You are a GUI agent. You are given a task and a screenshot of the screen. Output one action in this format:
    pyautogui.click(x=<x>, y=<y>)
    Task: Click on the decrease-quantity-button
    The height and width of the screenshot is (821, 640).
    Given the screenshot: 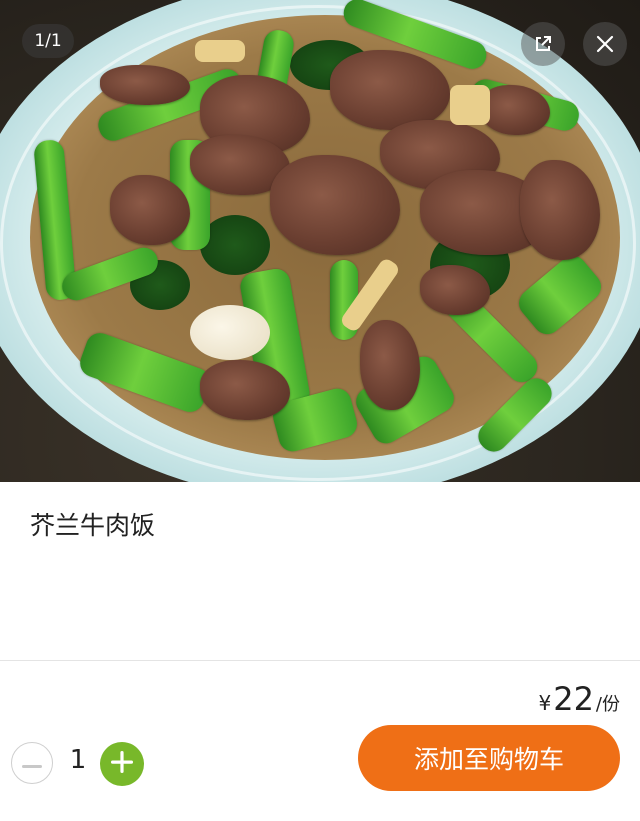 What is the action you would take?
    pyautogui.click(x=32, y=763)
    